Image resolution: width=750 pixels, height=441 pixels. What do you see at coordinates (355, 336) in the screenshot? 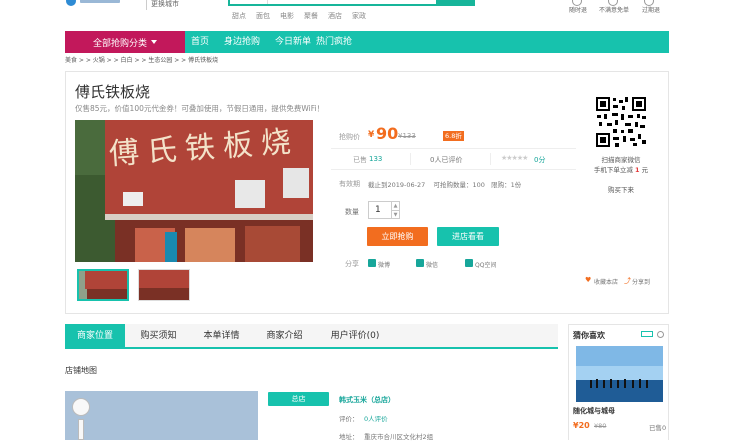
I see `tab-reviews: 用户评价(0)` at bounding box center [355, 336].